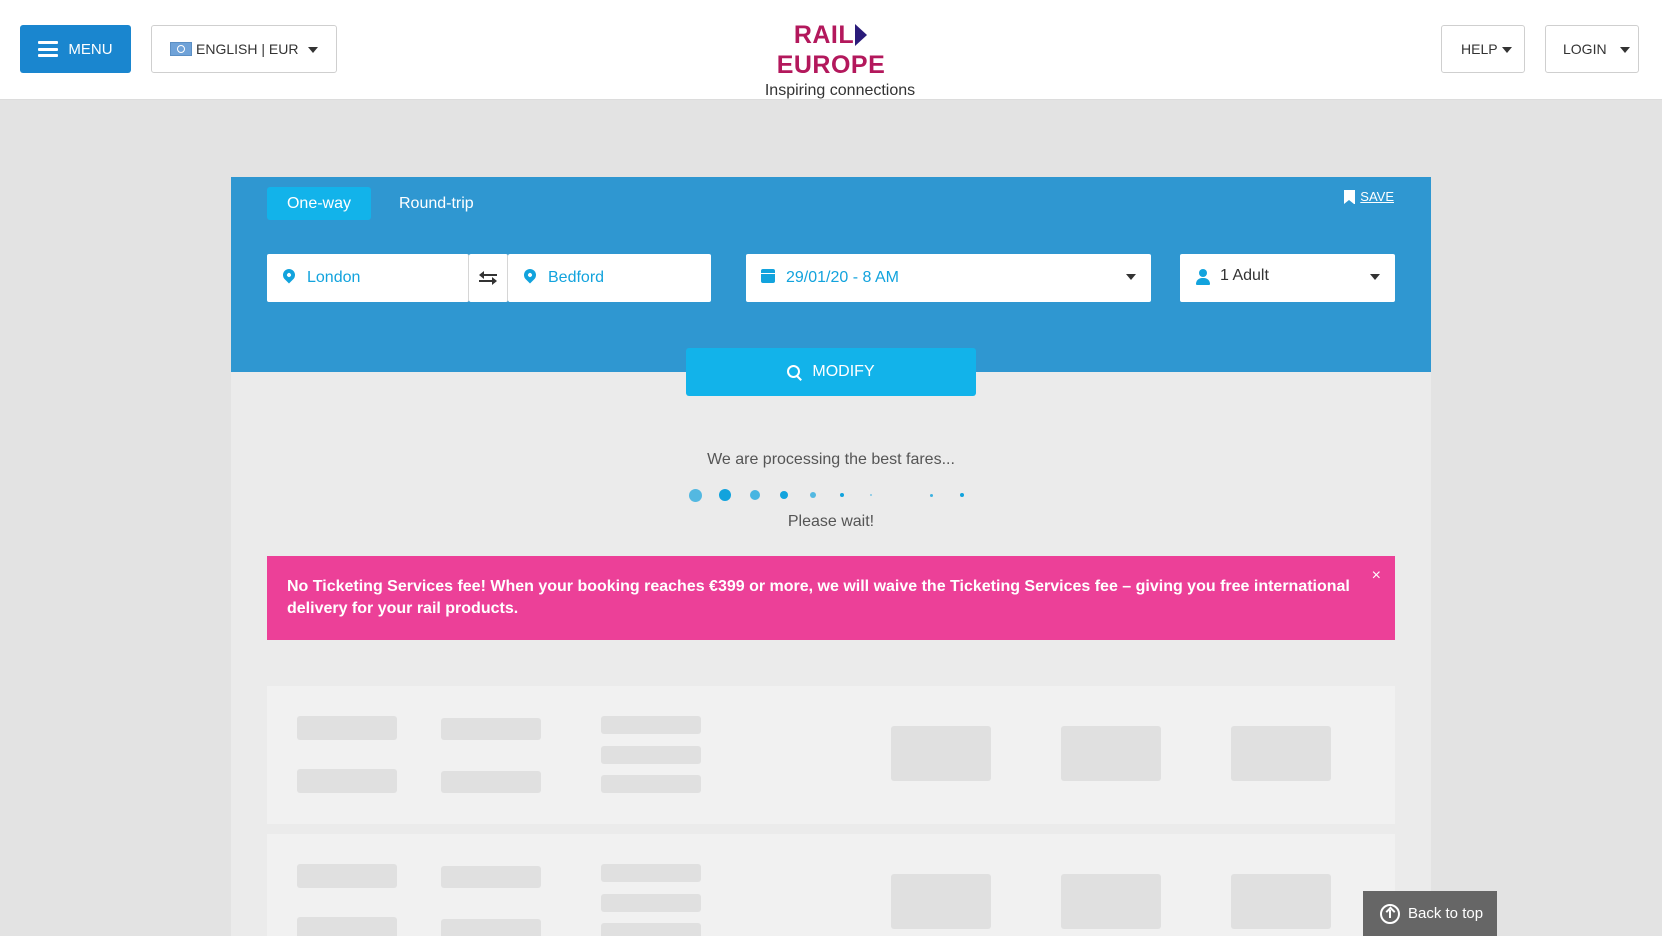 The height and width of the screenshot is (936, 1680). What do you see at coordinates (1671, 468) in the screenshot?
I see `scrollbar-track` at bounding box center [1671, 468].